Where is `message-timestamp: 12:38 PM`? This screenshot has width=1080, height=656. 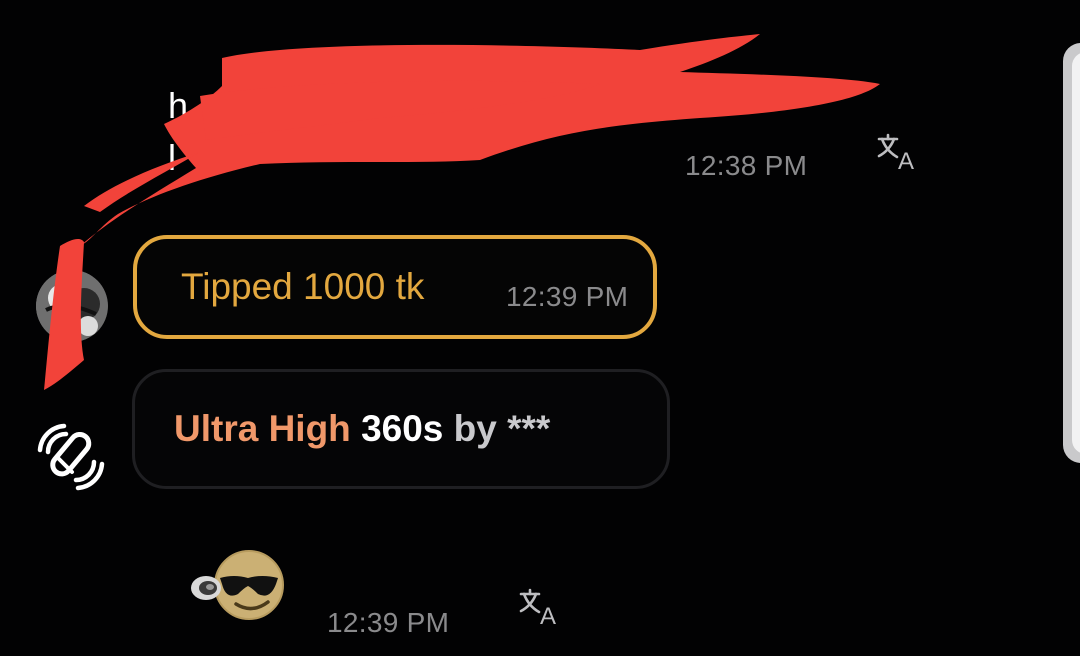
message-timestamp: 12:38 PM is located at coordinates (746, 165).